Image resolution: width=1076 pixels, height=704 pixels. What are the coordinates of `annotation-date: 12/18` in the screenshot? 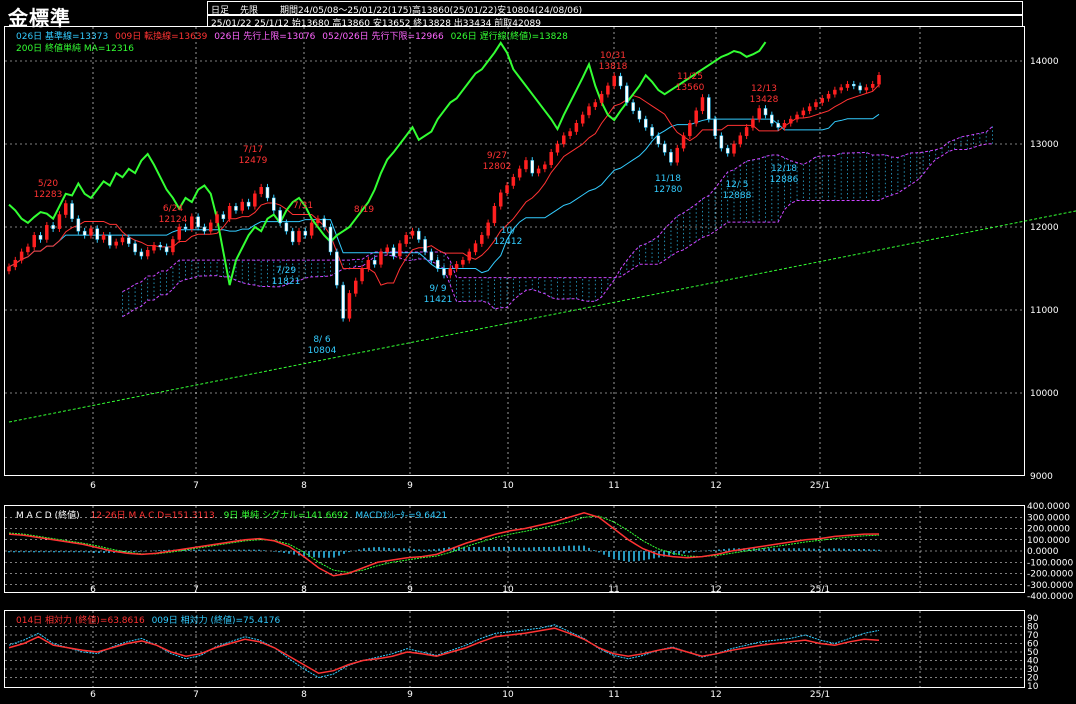 It's located at (784, 169).